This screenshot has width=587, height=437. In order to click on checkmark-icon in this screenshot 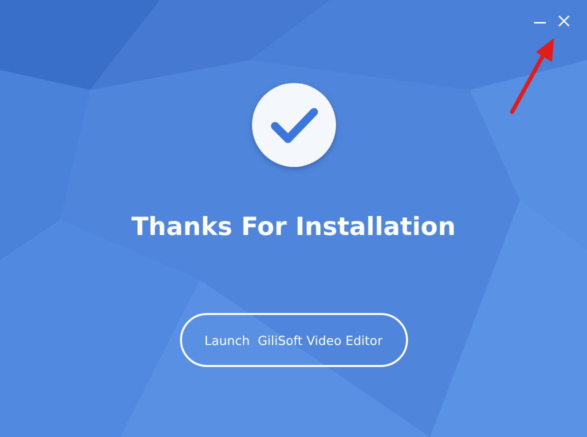, I will do `click(293, 125)`.